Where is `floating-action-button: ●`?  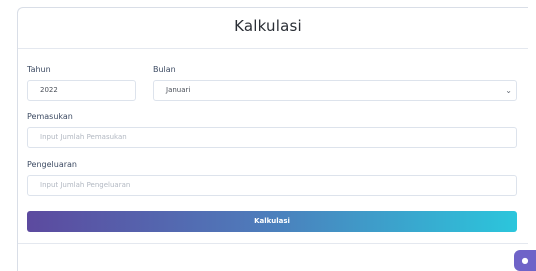 floating-action-button: ● is located at coordinates (525, 260).